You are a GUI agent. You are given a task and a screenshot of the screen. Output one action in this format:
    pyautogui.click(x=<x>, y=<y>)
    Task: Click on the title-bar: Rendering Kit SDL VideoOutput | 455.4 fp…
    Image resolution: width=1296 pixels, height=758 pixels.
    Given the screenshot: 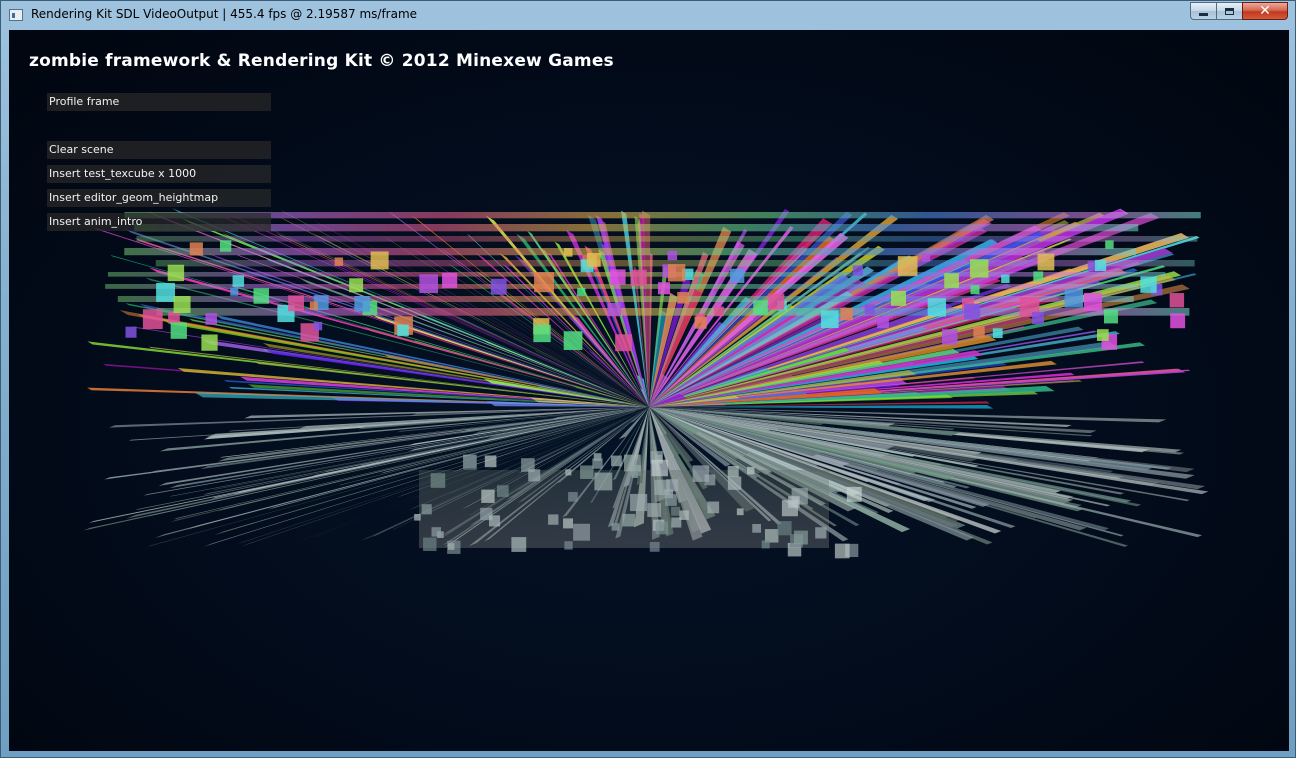 What is the action you would take?
    pyautogui.click(x=648, y=15)
    